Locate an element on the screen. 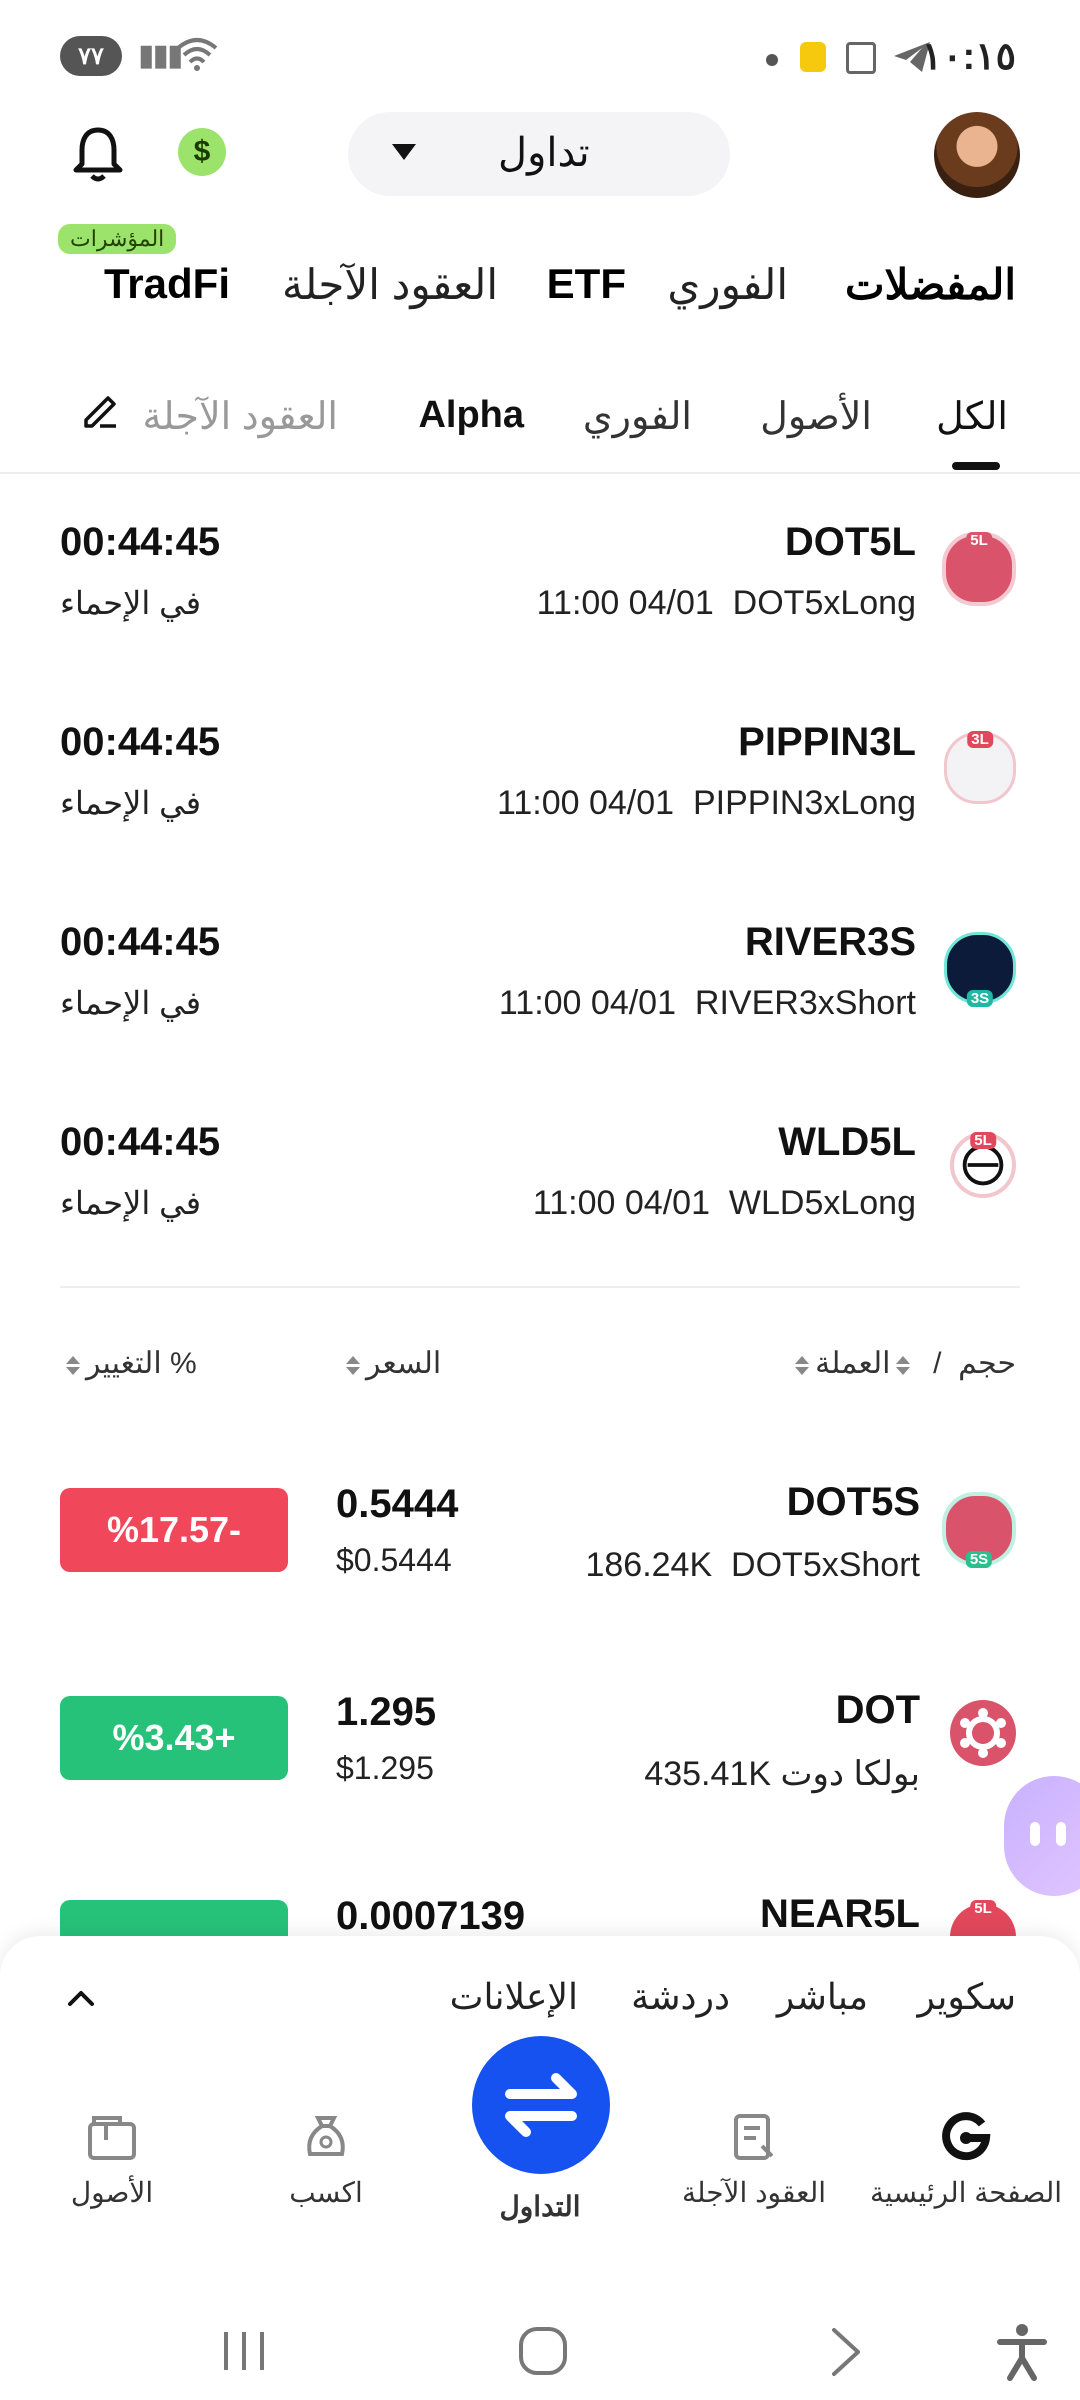  column-coin-label: العملة is located at coordinates (853, 1363).